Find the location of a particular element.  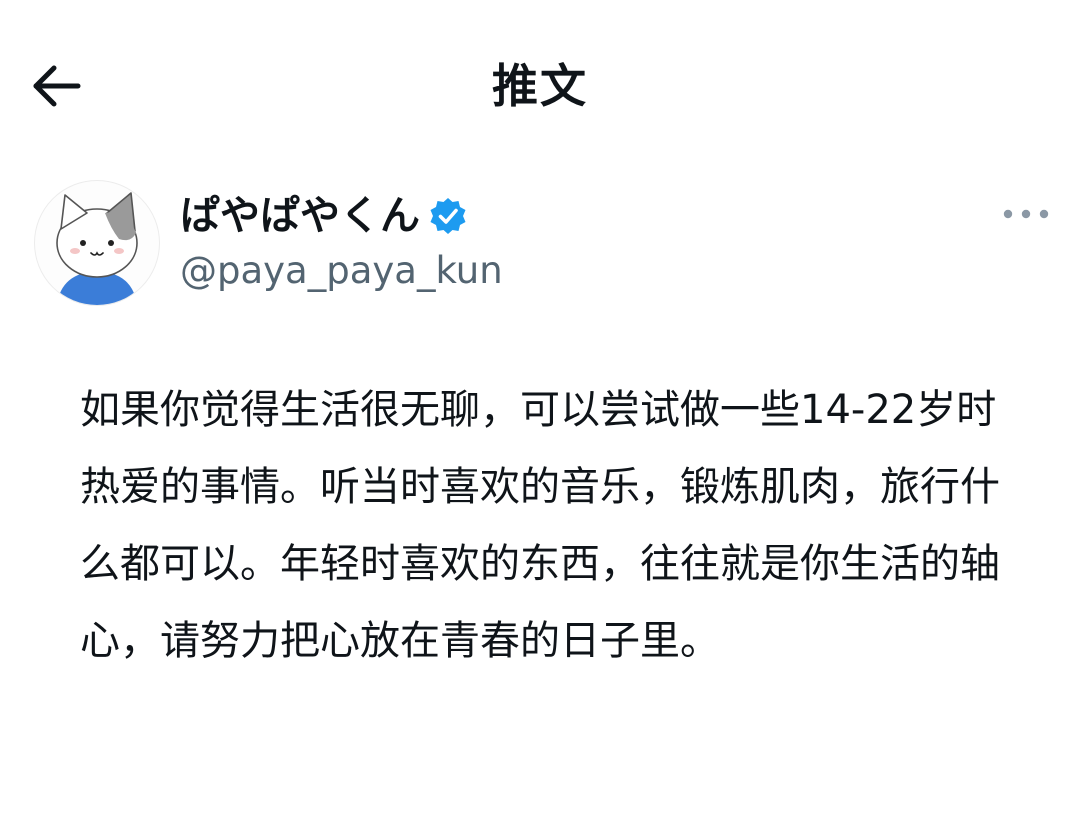

more-options-button is located at coordinates (1026, 214).